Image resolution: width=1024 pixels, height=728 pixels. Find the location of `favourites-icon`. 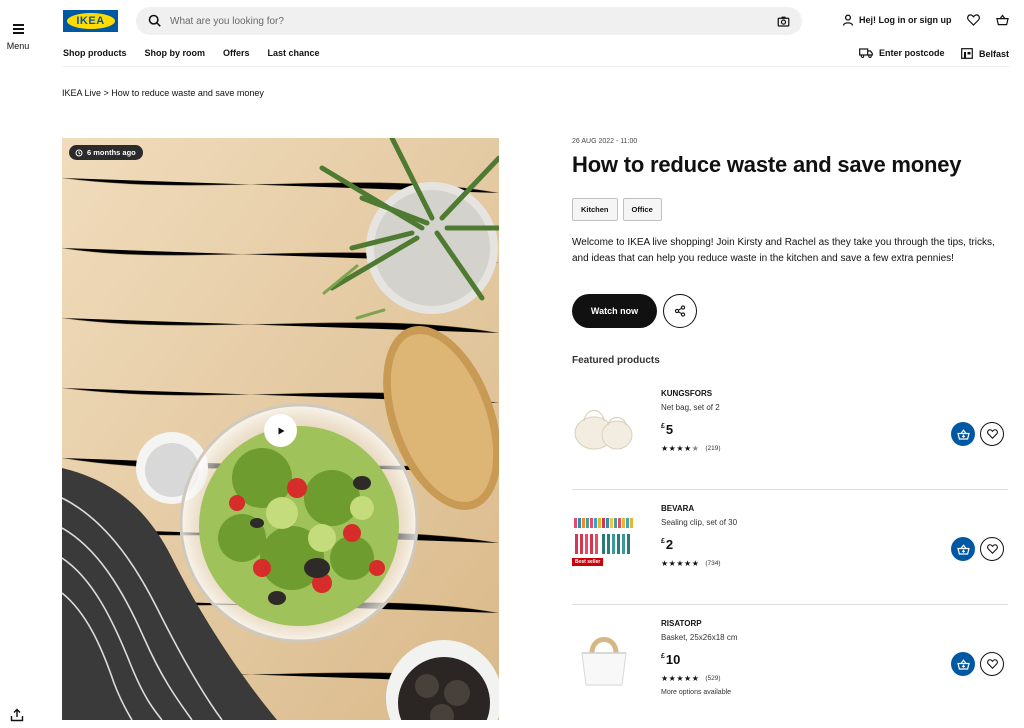

favourites-icon is located at coordinates (973, 20).